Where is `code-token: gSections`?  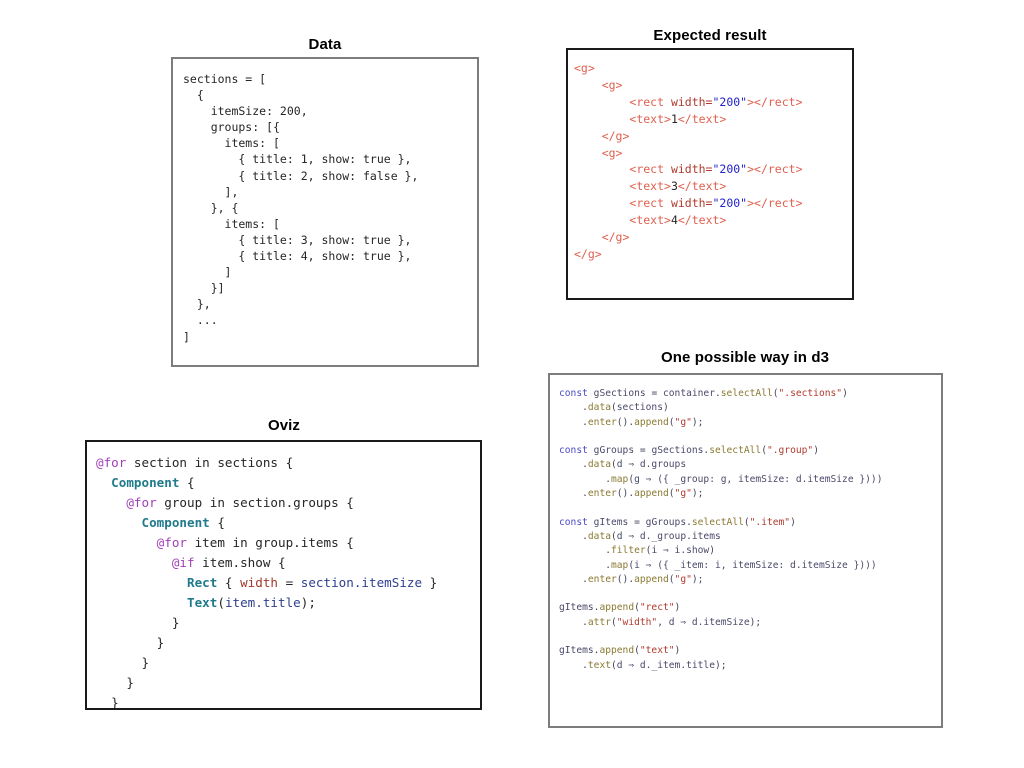
code-token: gSections is located at coordinates (677, 451).